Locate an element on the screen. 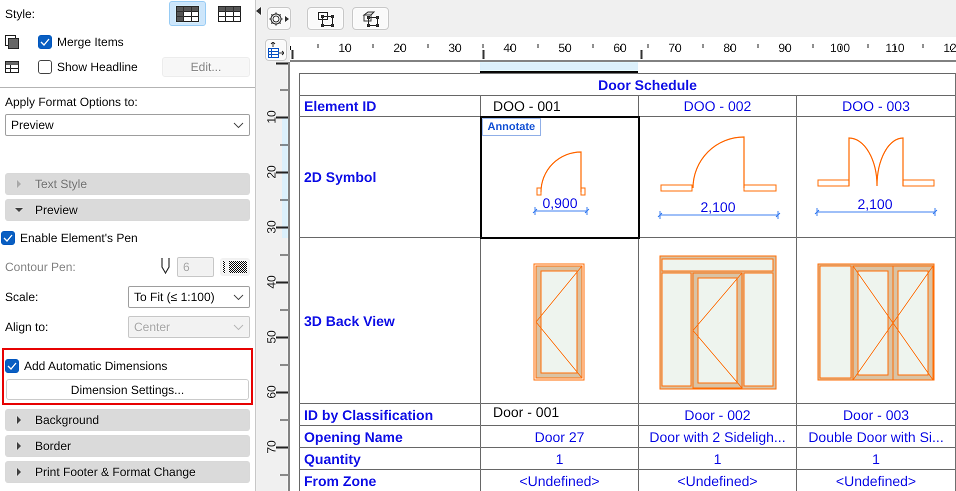 Image resolution: width=956 pixels, height=491 pixels. schedule-title: Door Schedule is located at coordinates (628, 85).